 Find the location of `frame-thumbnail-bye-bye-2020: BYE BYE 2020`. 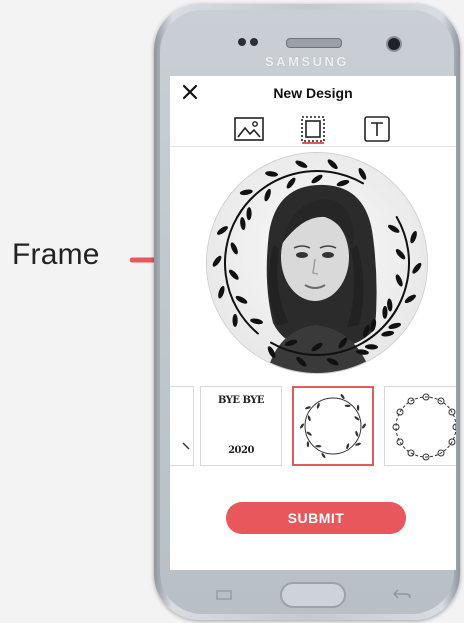

frame-thumbnail-bye-bye-2020: BYE BYE 2020 is located at coordinates (241, 426).